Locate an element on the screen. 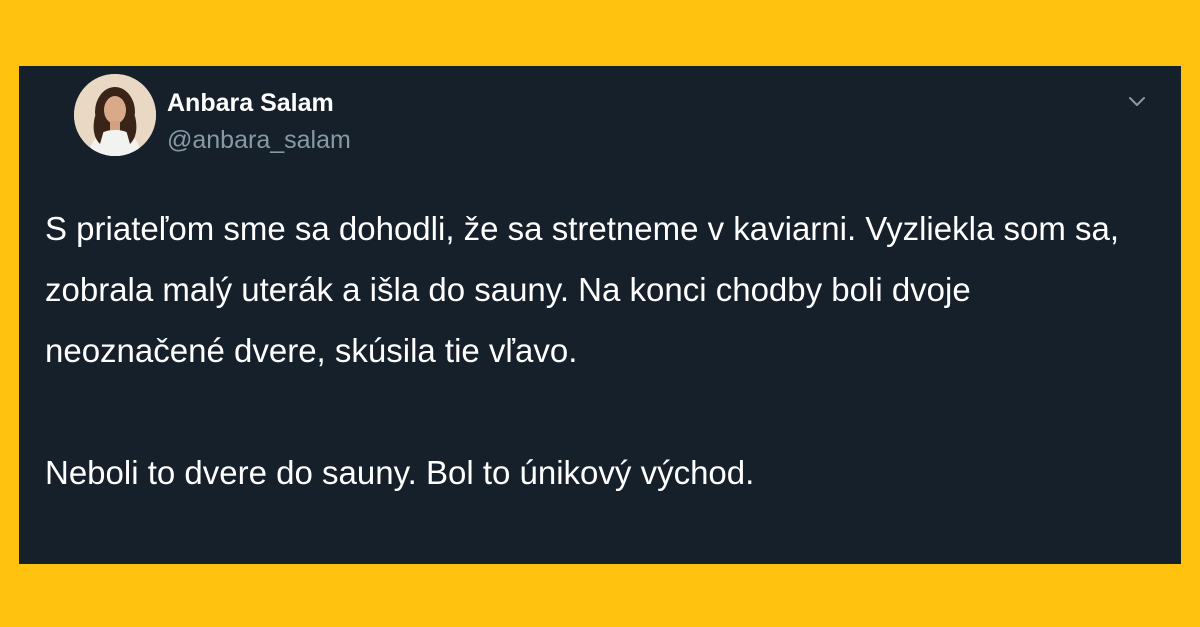 This screenshot has height=627, width=1200. author-display-name: Anbara Salam is located at coordinates (250, 103).